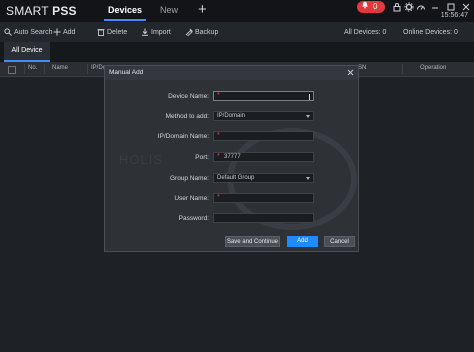  What do you see at coordinates (231, 116) in the screenshot?
I see `method-value: IP/Domain` at bounding box center [231, 116].